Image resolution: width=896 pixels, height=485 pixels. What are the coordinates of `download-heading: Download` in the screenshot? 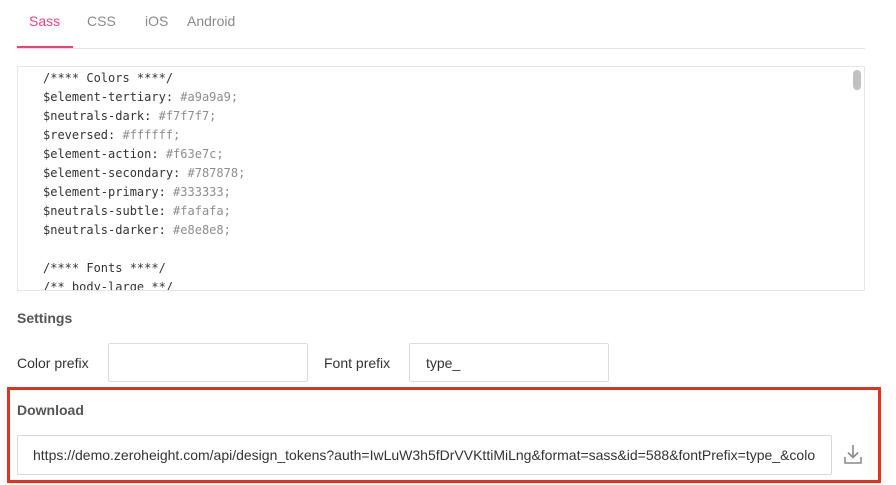 It's located at (50, 410).